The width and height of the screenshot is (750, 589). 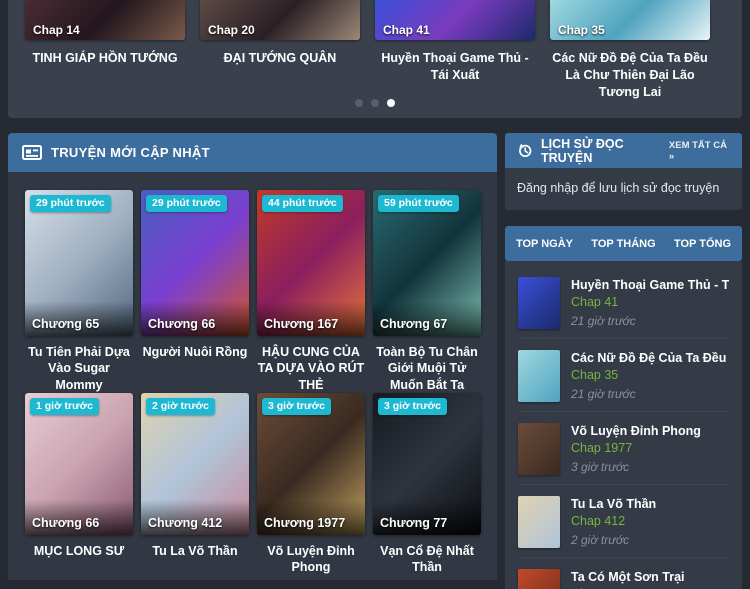 I want to click on login-prompt: Đăng nhập để lưu lịch sử đọc truyện, so click(x=623, y=189).